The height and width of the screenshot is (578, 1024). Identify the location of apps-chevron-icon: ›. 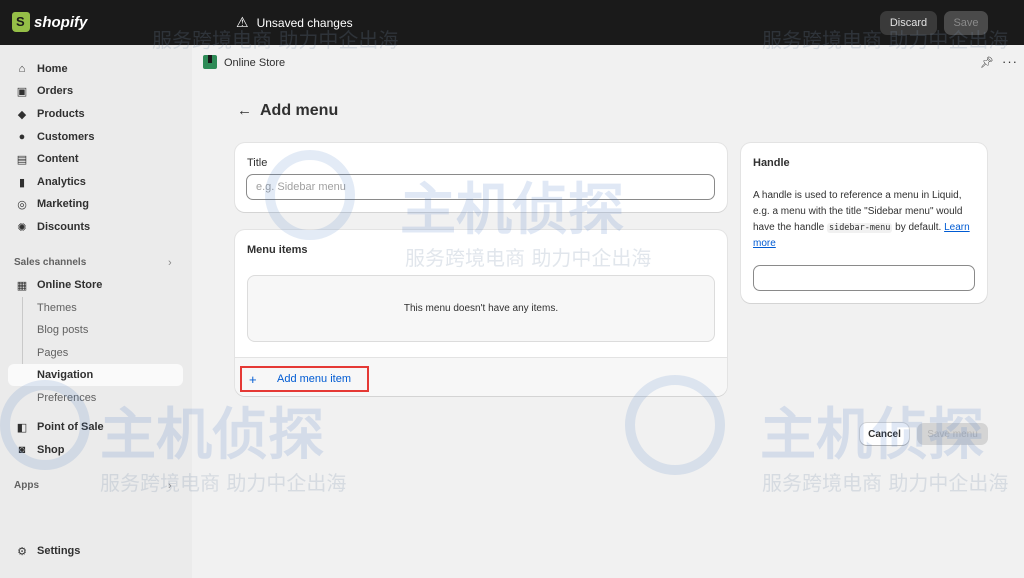
(170, 486).